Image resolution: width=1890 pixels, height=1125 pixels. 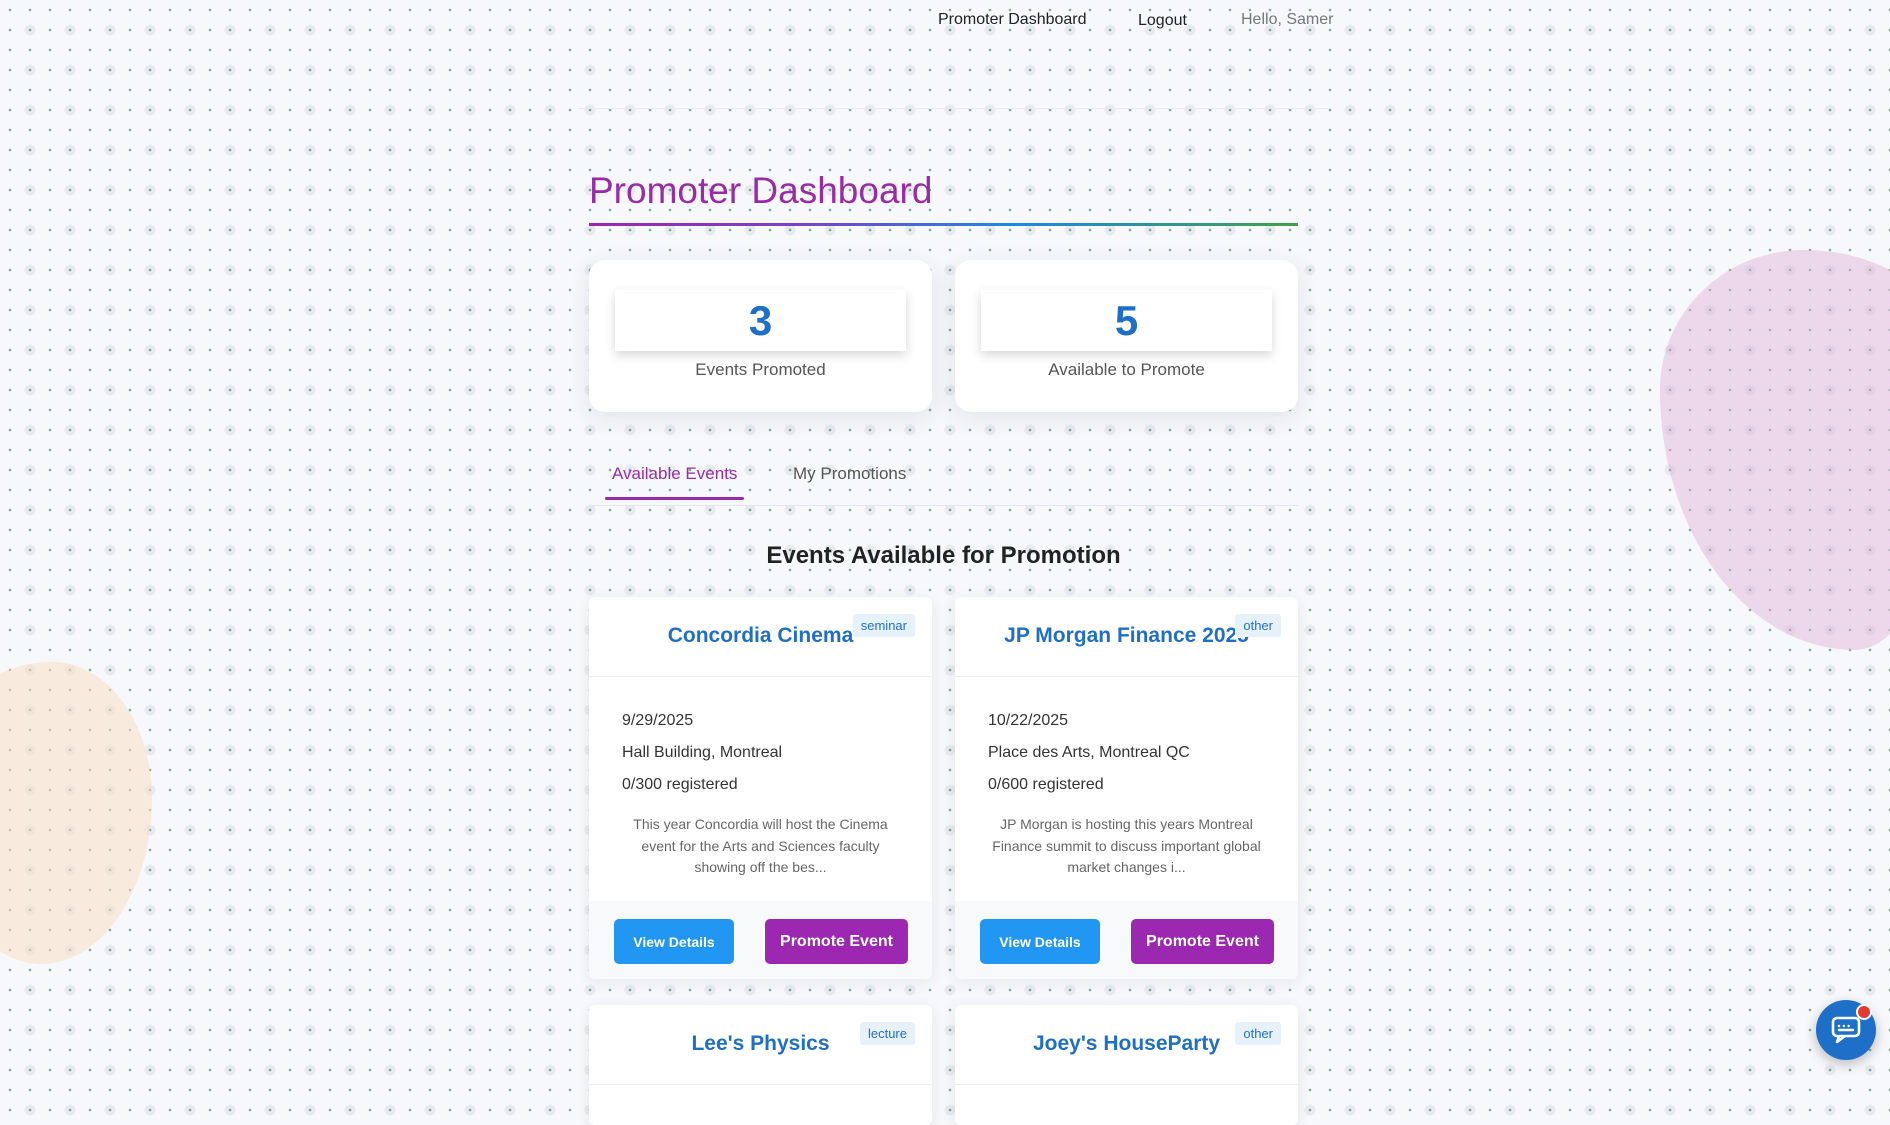 What do you see at coordinates (1012, 20) in the screenshot?
I see `nav-dashboard-link: Promoter Dashboard` at bounding box center [1012, 20].